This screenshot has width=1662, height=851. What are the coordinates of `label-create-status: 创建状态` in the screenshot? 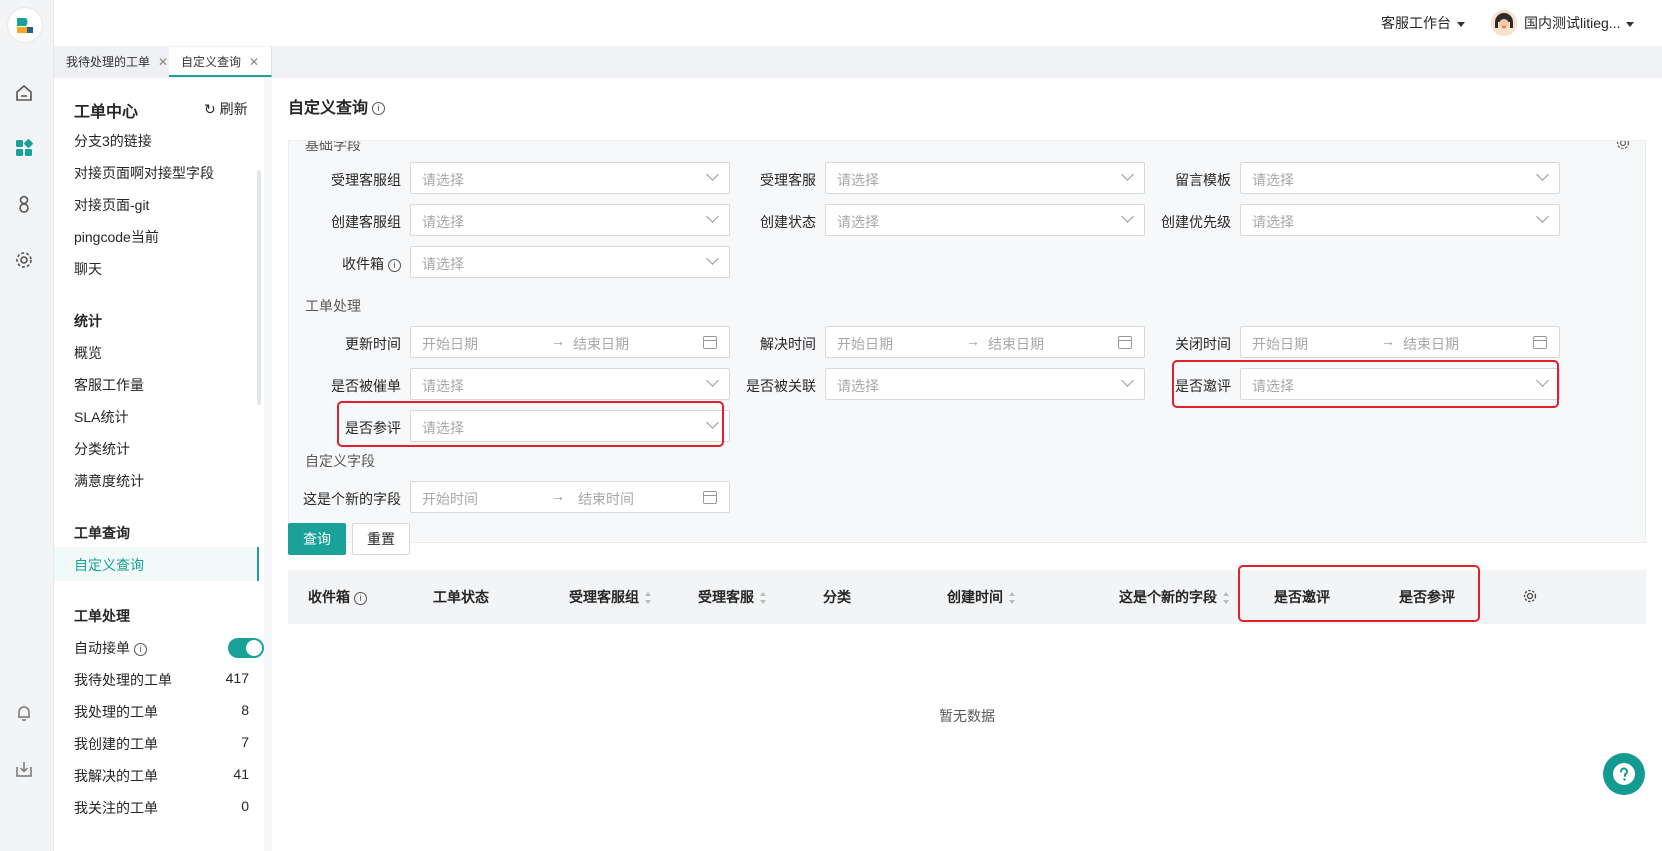 It's located at (788, 222).